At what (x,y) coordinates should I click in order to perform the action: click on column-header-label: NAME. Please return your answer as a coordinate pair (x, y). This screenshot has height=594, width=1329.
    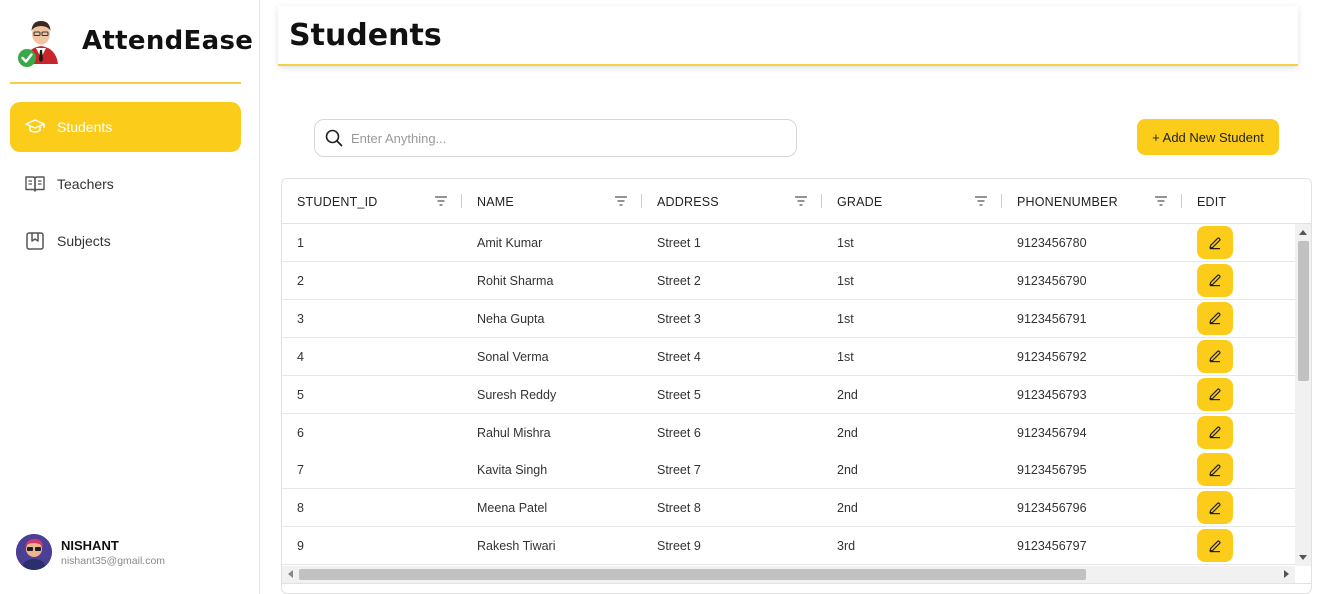
    Looking at the image, I should click on (495, 201).